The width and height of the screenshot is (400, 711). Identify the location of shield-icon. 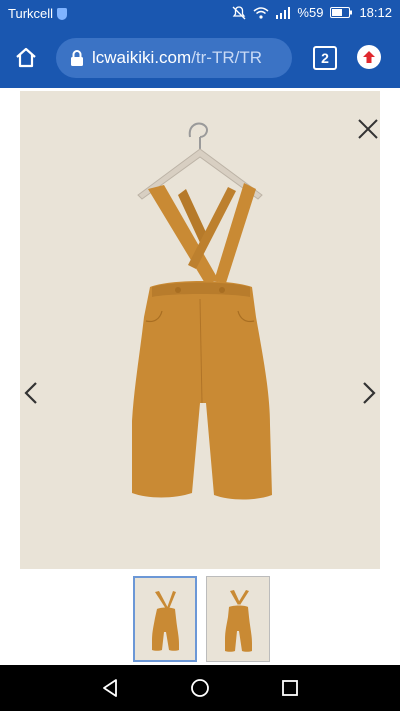
(62, 13).